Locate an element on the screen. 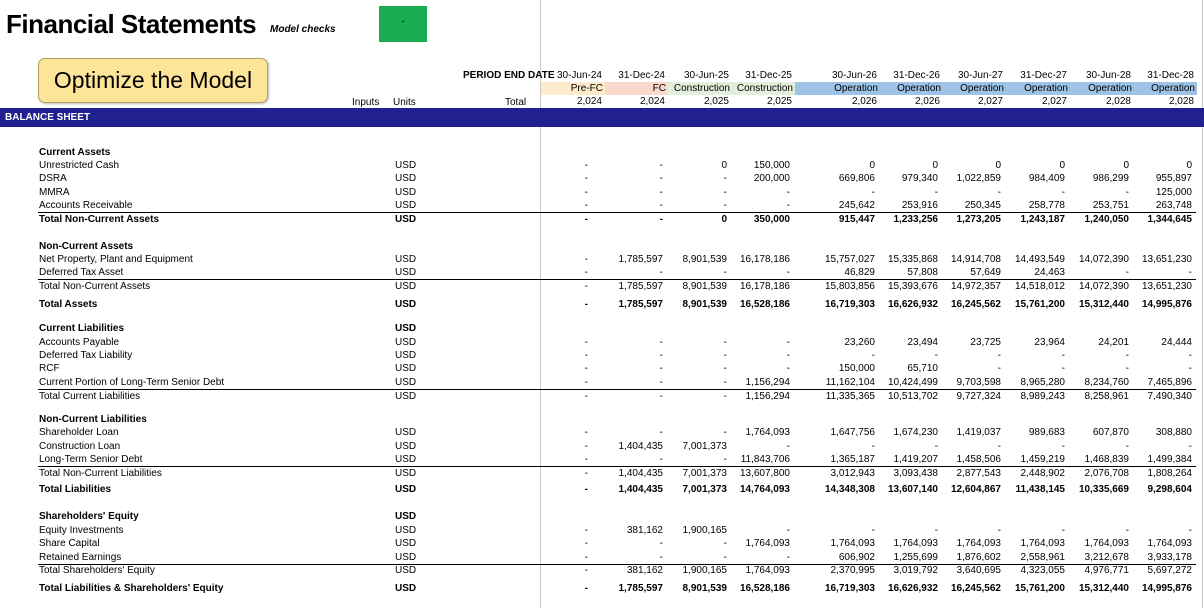 The width and height of the screenshot is (1204, 608). row-value-cell: 1,022,859 is located at coordinates (970, 178).